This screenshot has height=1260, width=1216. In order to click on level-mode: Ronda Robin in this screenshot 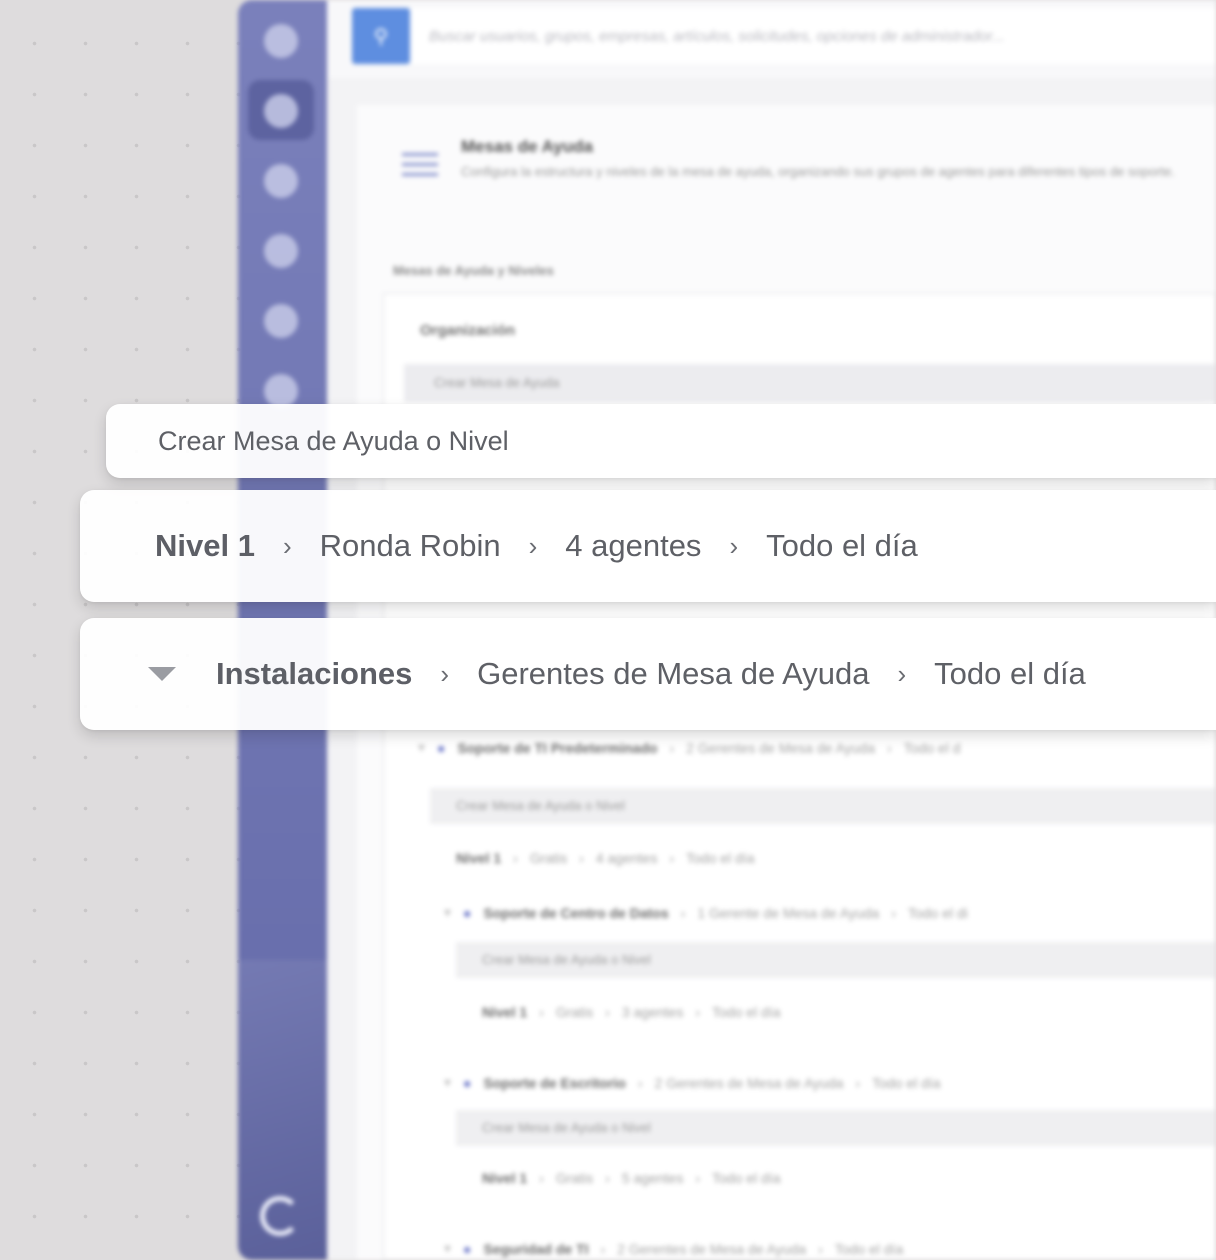, I will do `click(410, 545)`.